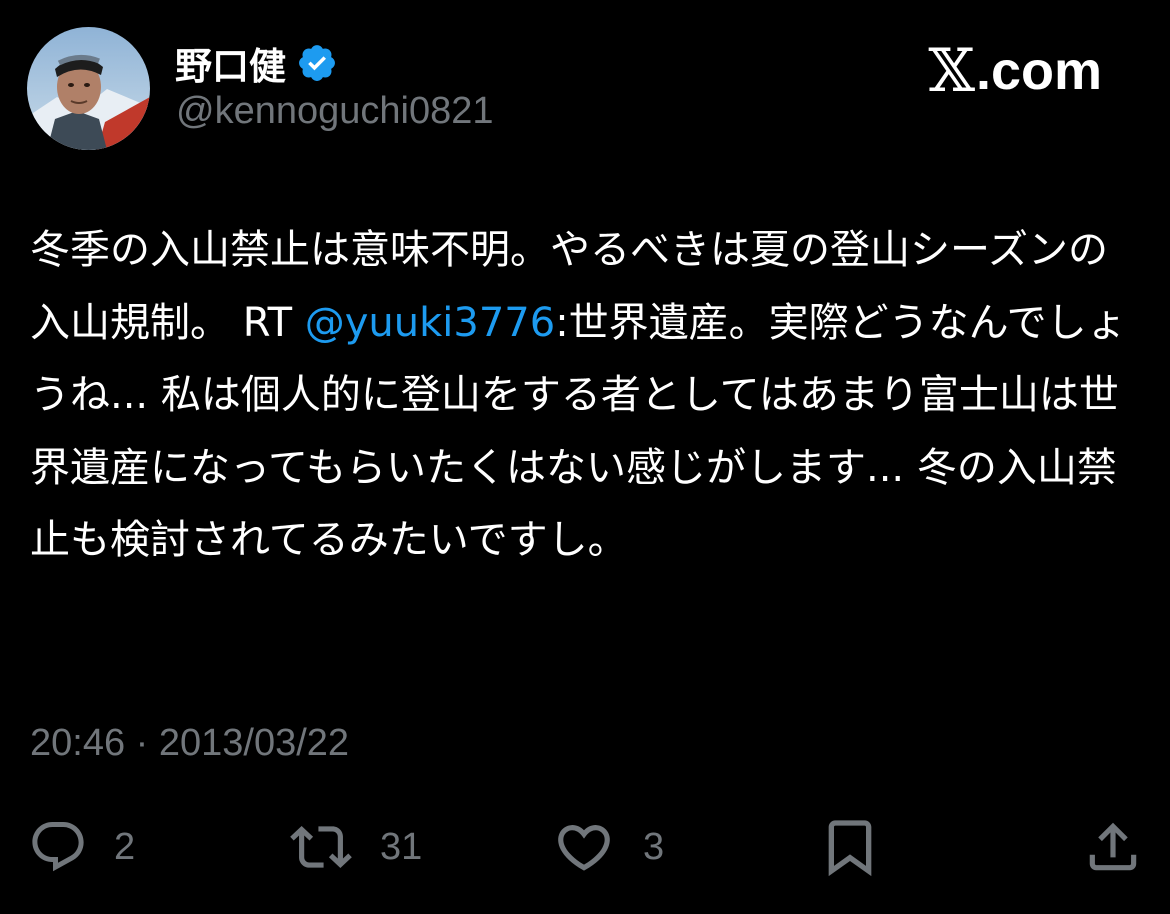 The image size is (1170, 914). Describe the element at coordinates (125, 846) in the screenshot. I see `reply-count: 2` at that location.